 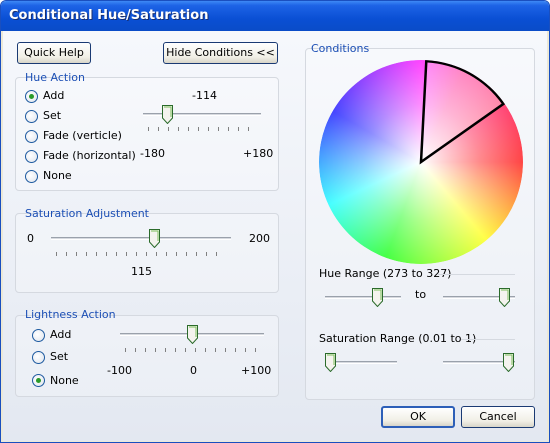 I want to click on lightness-slider-ticks, so click(x=192, y=350).